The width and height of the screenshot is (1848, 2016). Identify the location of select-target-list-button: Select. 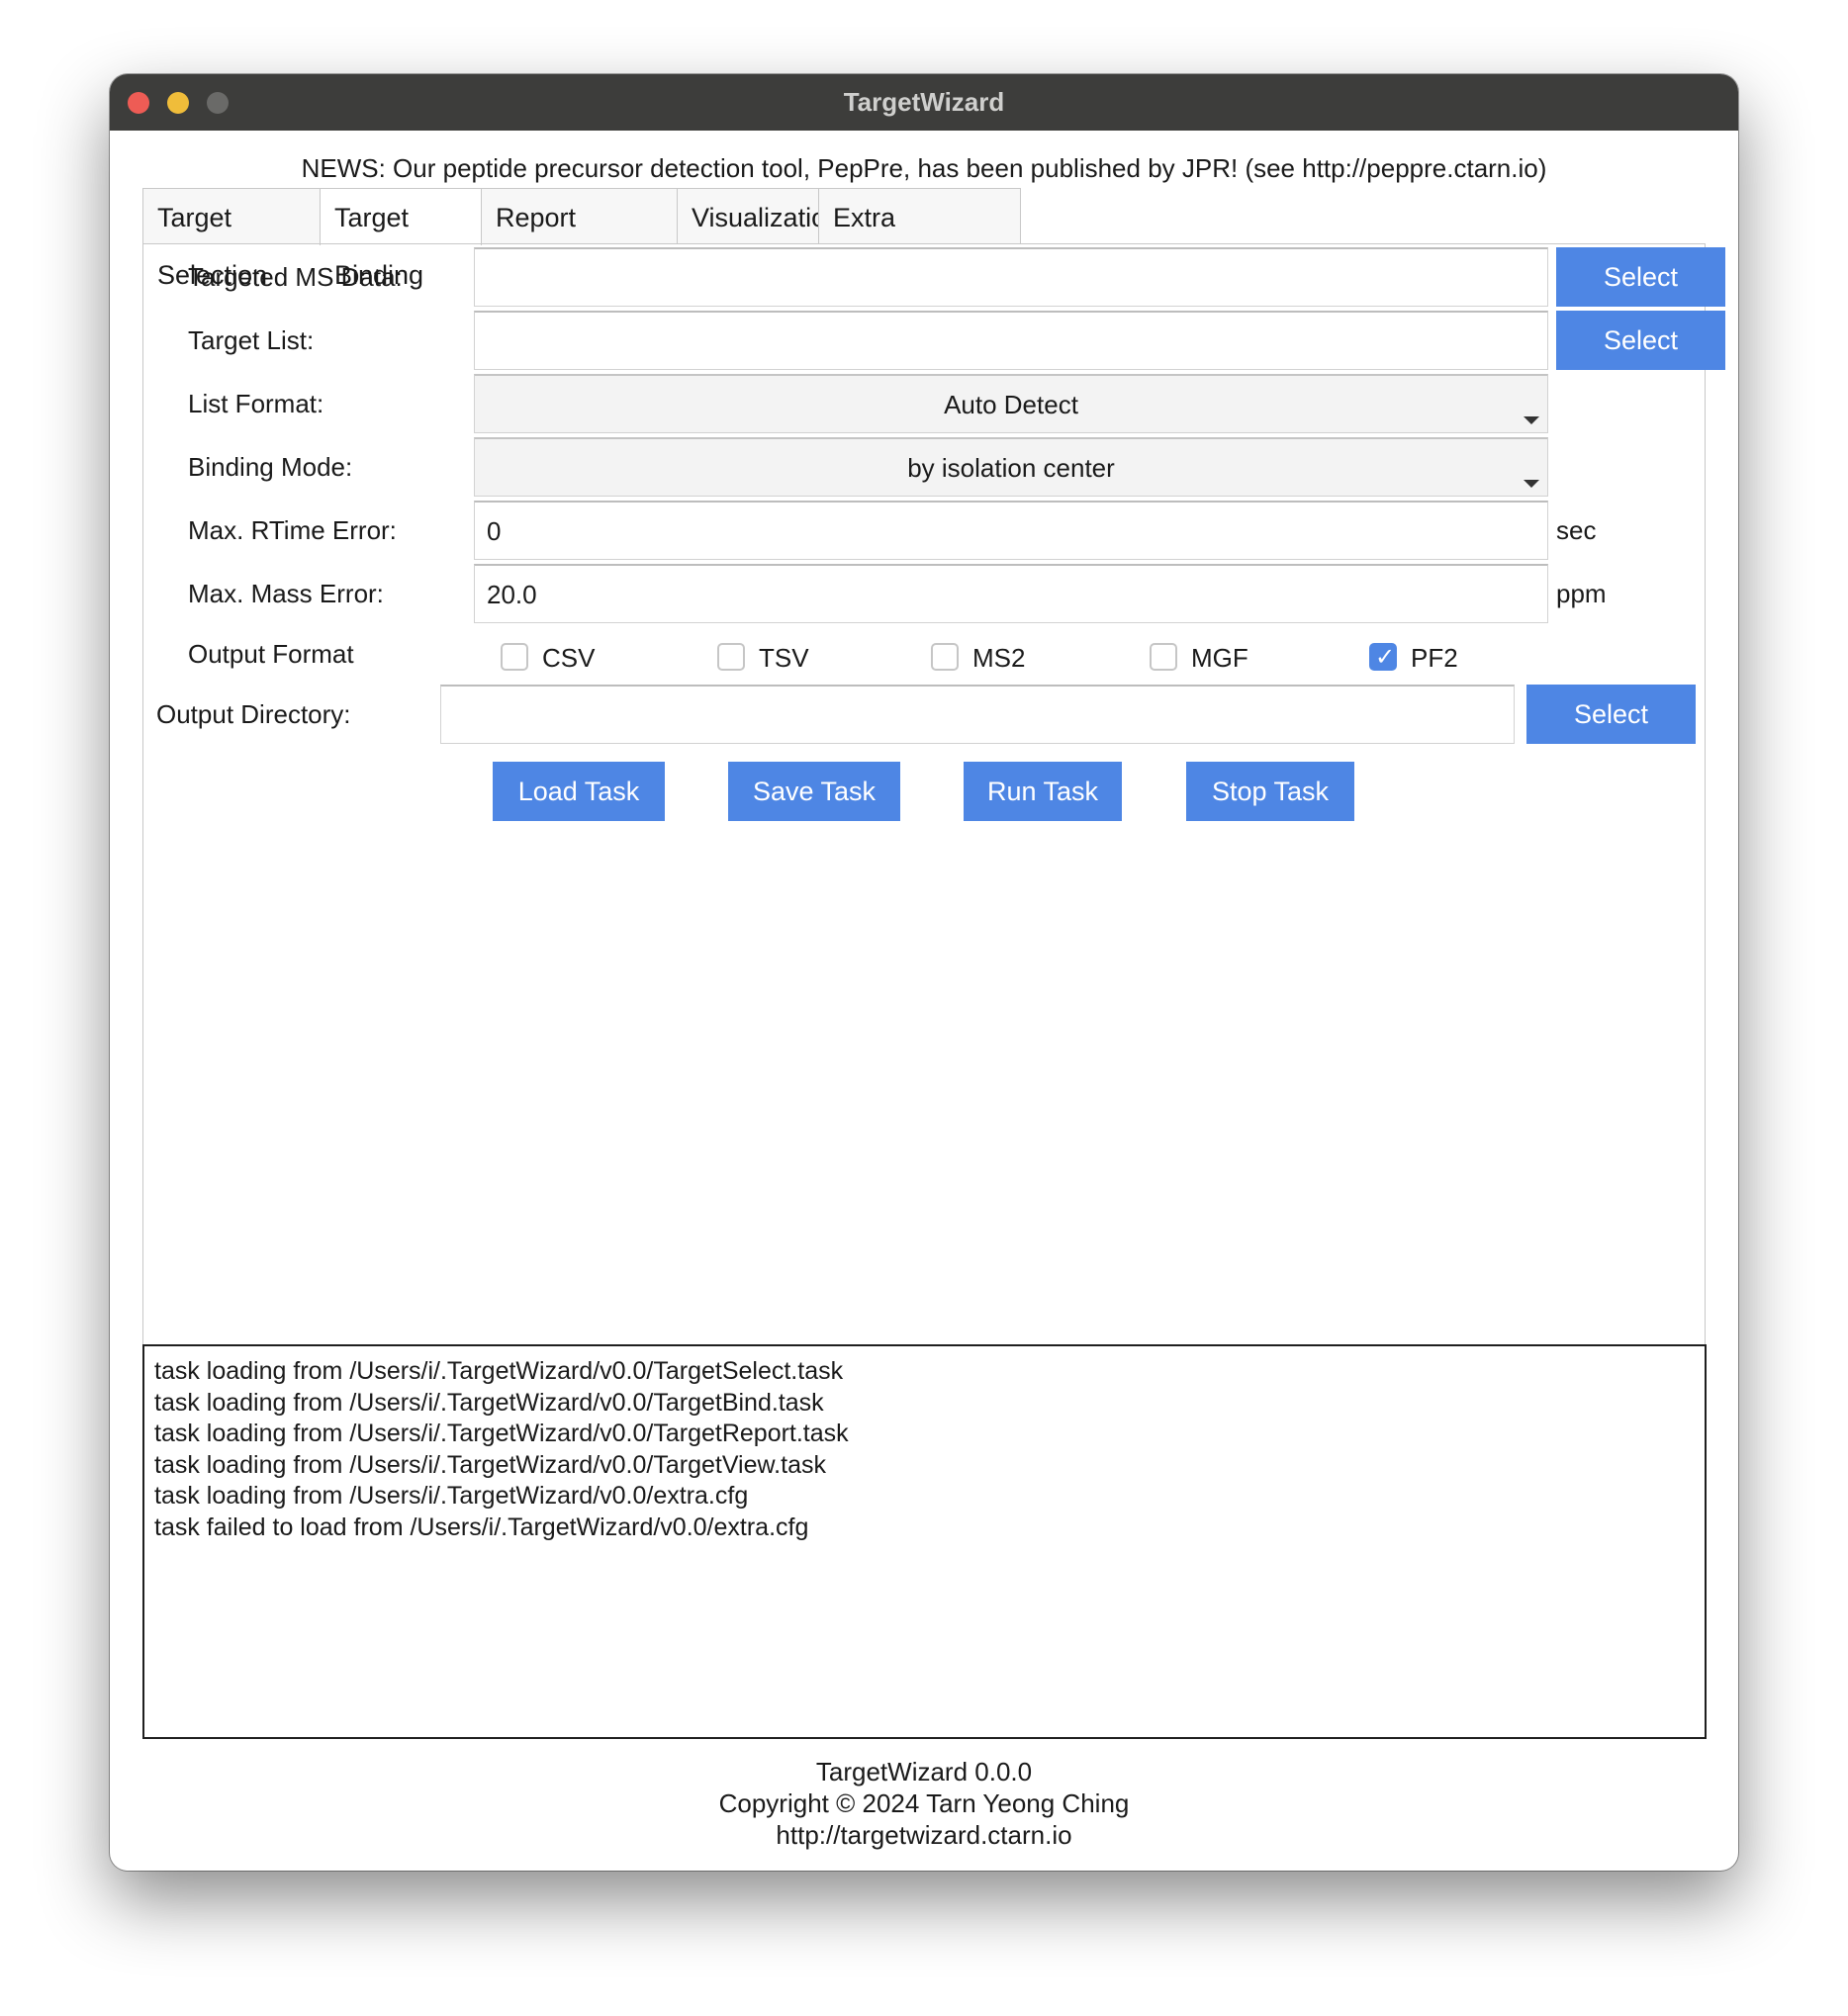
(1640, 340).